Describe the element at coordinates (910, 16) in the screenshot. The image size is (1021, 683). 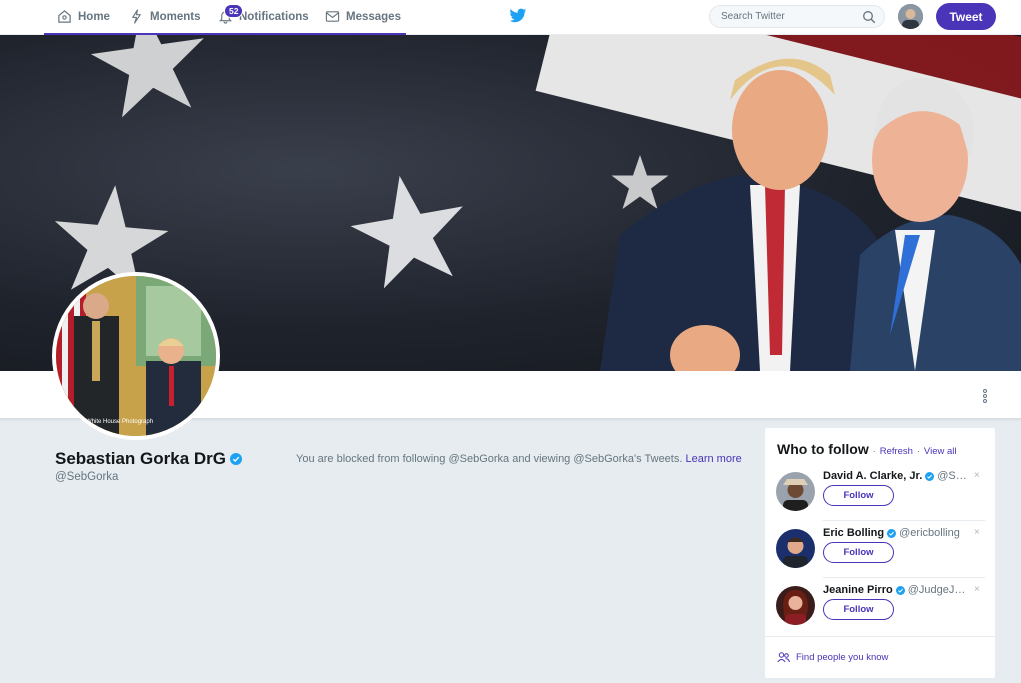
I see `user-avatar` at that location.